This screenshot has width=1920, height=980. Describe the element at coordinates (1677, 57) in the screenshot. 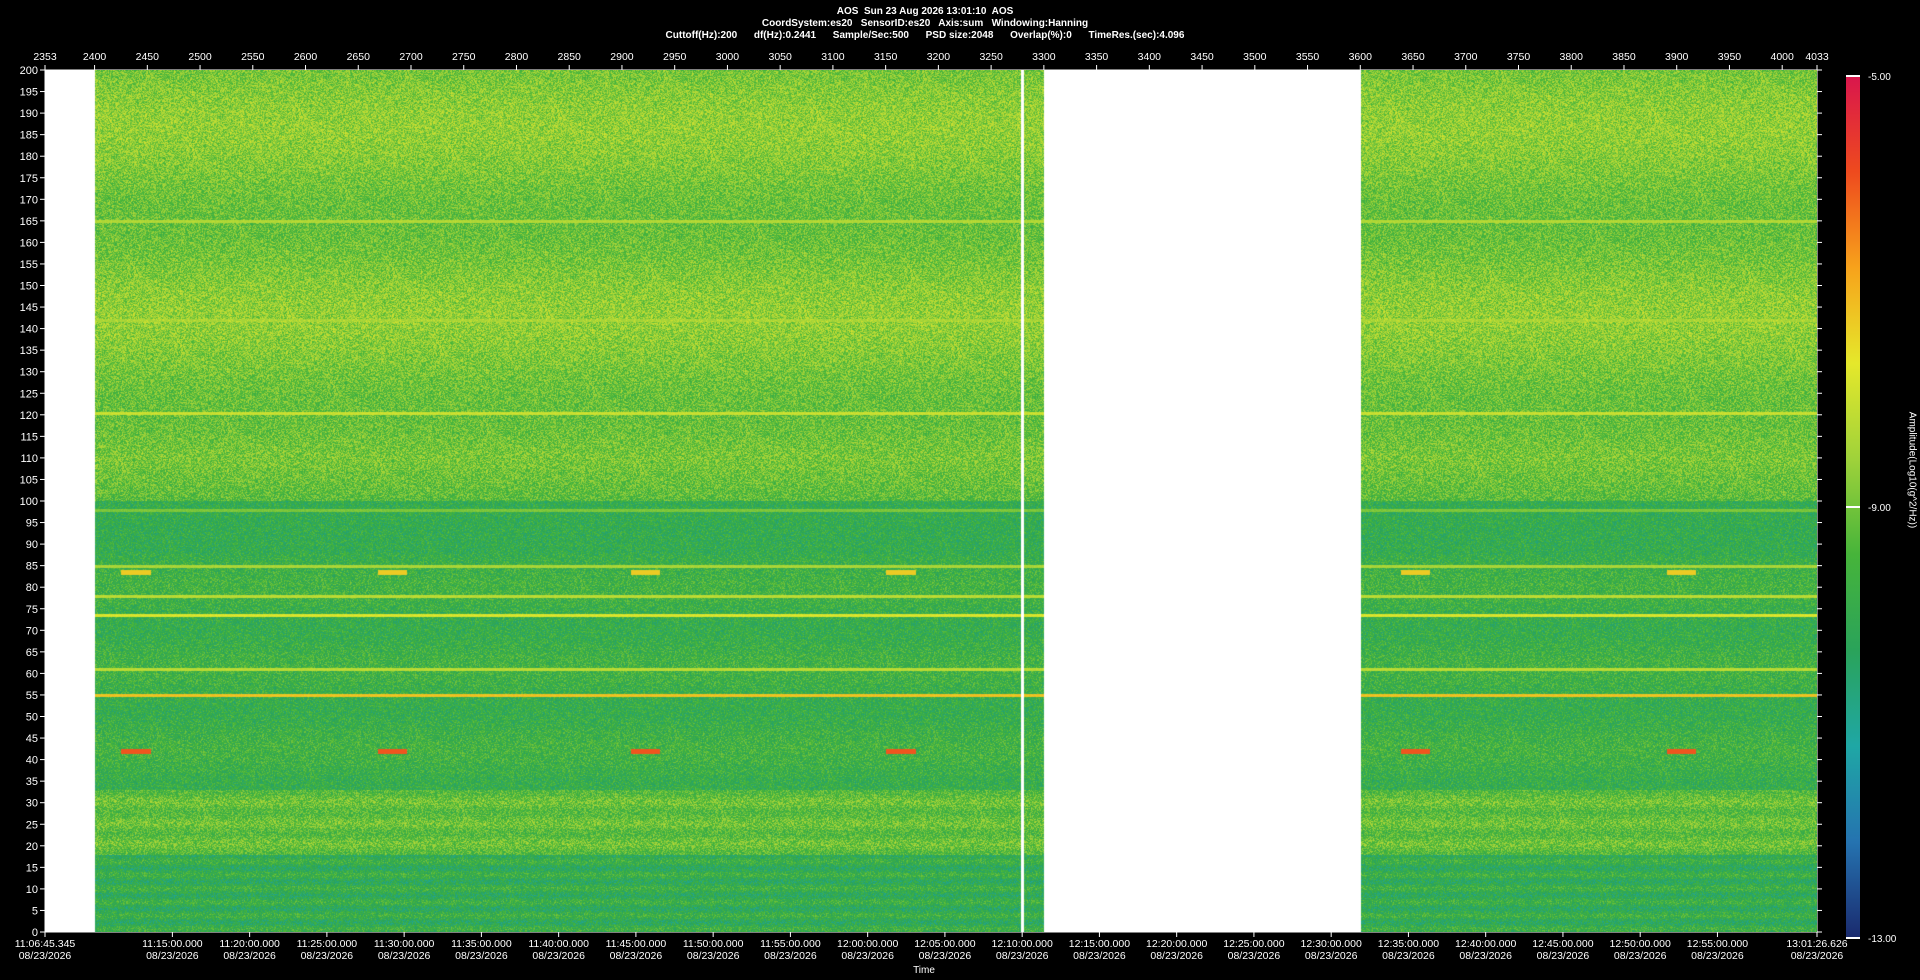

I see `top-tick-label: 3900` at that location.